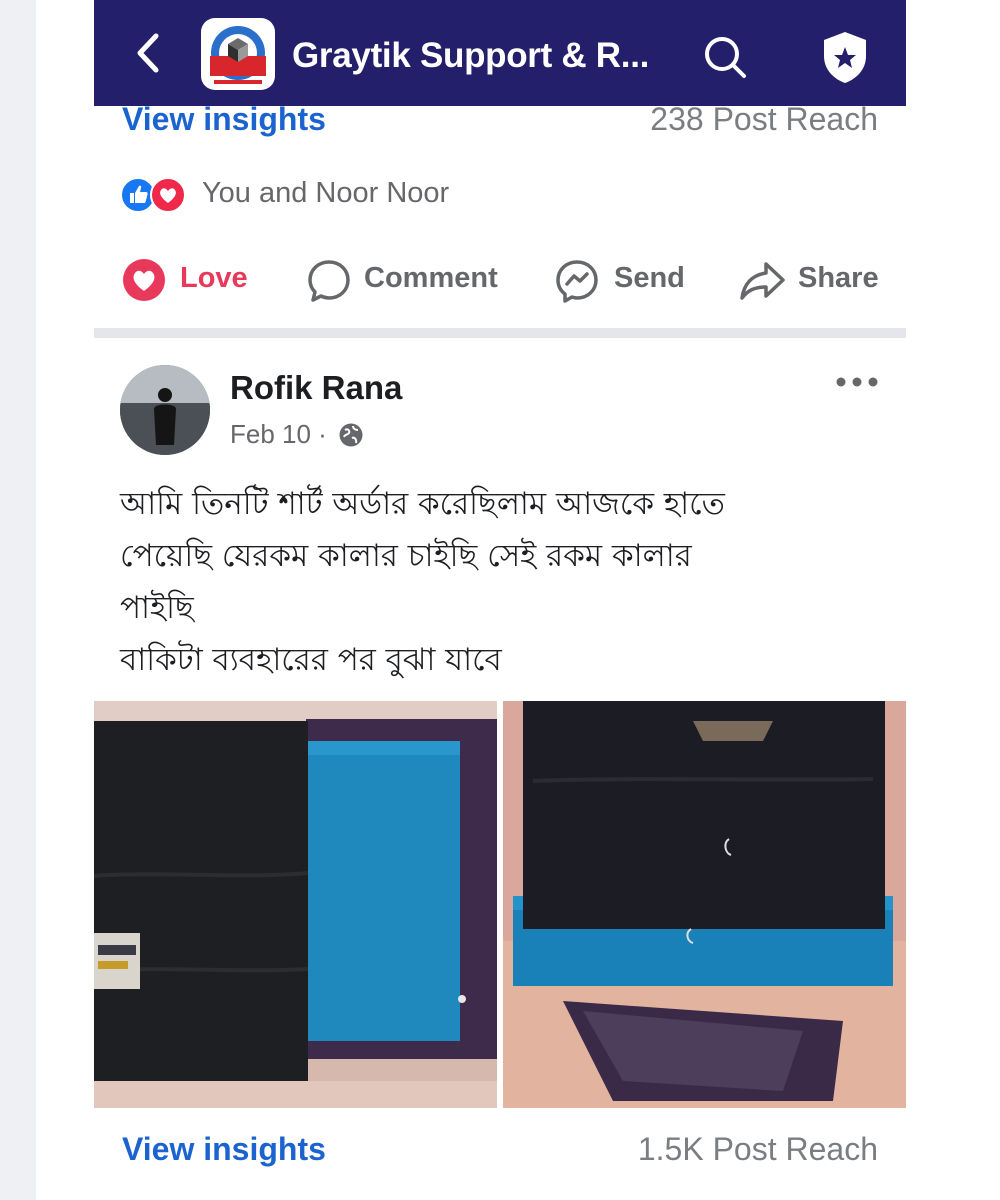 The height and width of the screenshot is (1200, 1000). I want to click on post-divider, so click(500, 333).